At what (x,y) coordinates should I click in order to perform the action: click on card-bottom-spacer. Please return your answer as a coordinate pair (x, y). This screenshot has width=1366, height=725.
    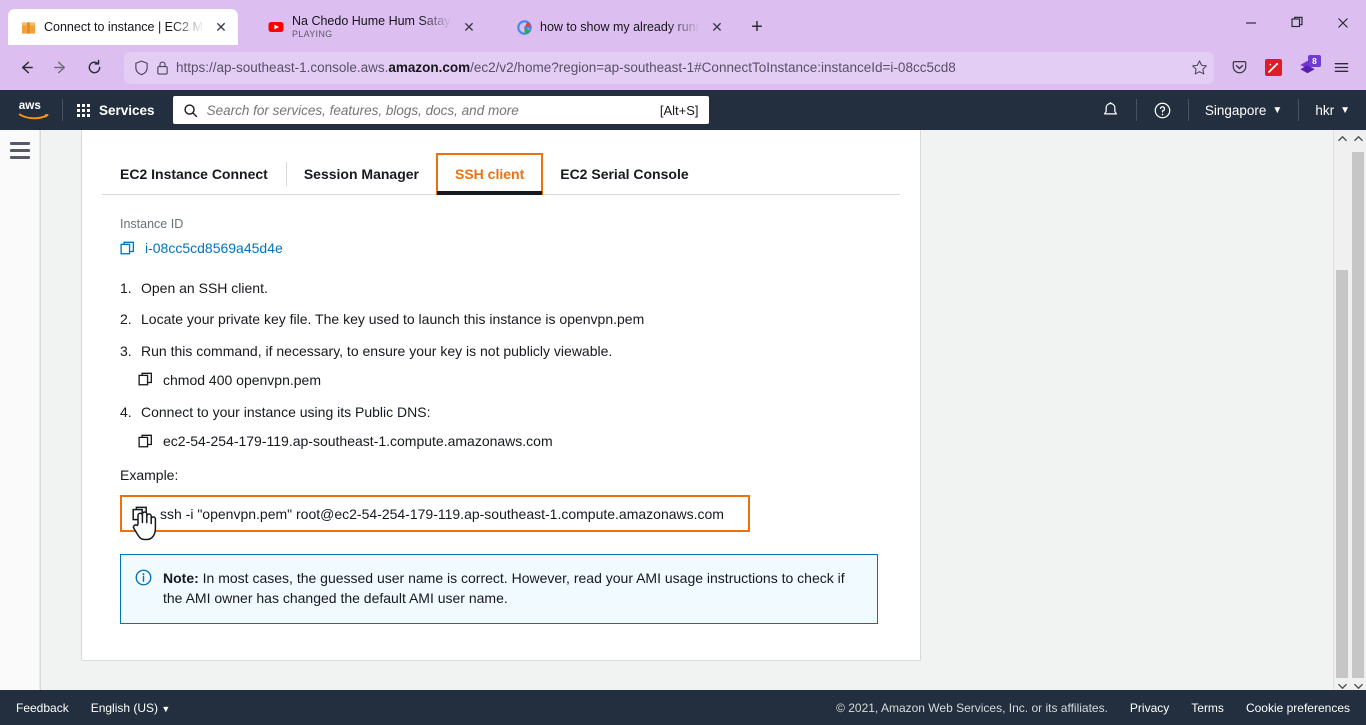
    Looking at the image, I should click on (510, 642).